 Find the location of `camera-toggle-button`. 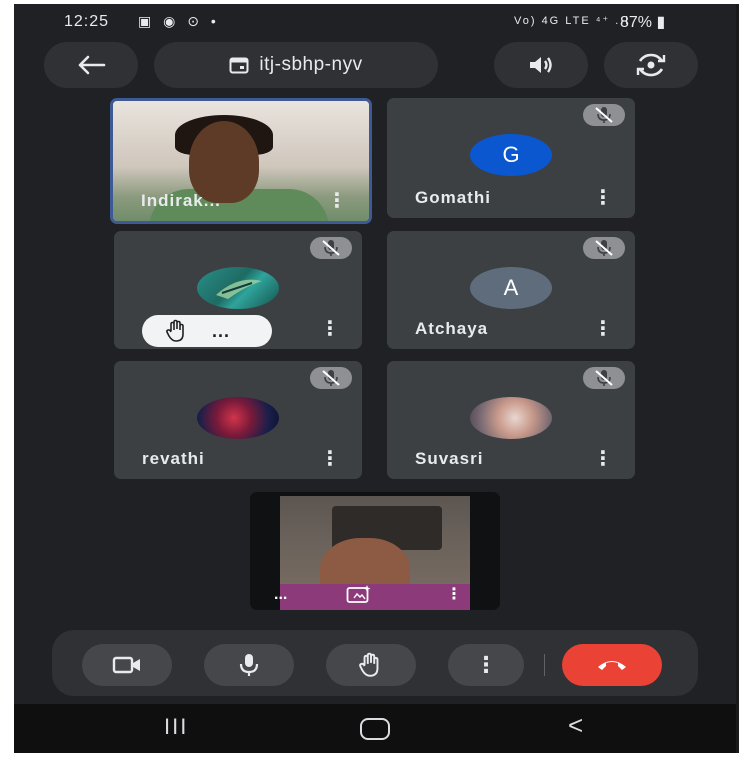

camera-toggle-button is located at coordinates (127, 665).